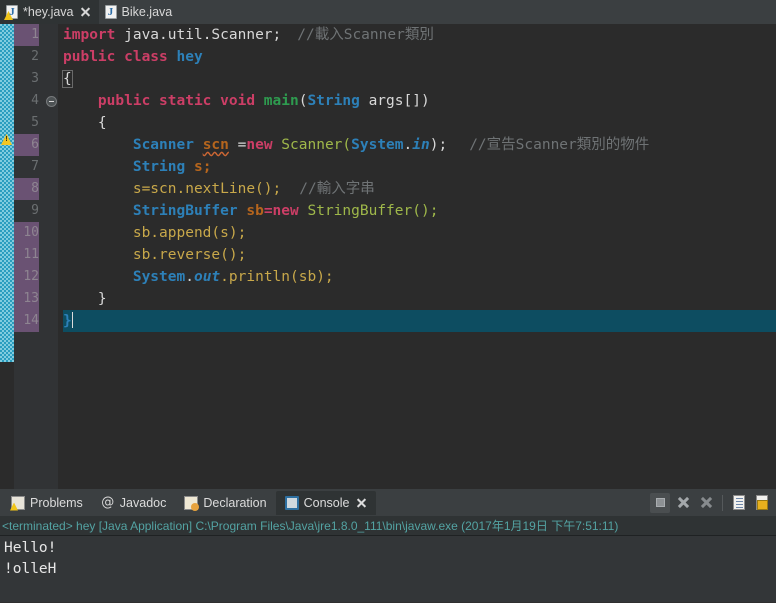 Image resolution: width=776 pixels, height=603 pixels. What do you see at coordinates (35, 122) in the screenshot?
I see `line-number: 5` at bounding box center [35, 122].